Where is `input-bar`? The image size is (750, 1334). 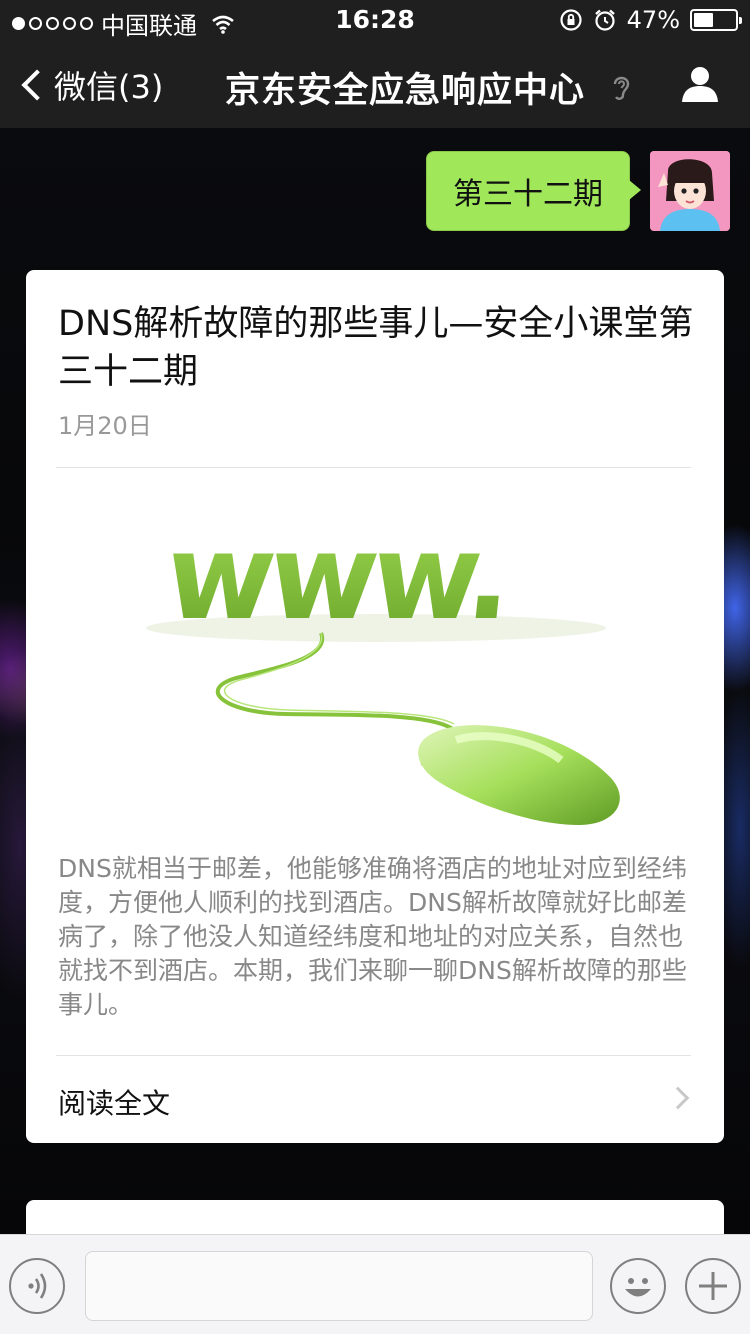 input-bar is located at coordinates (375, 1284).